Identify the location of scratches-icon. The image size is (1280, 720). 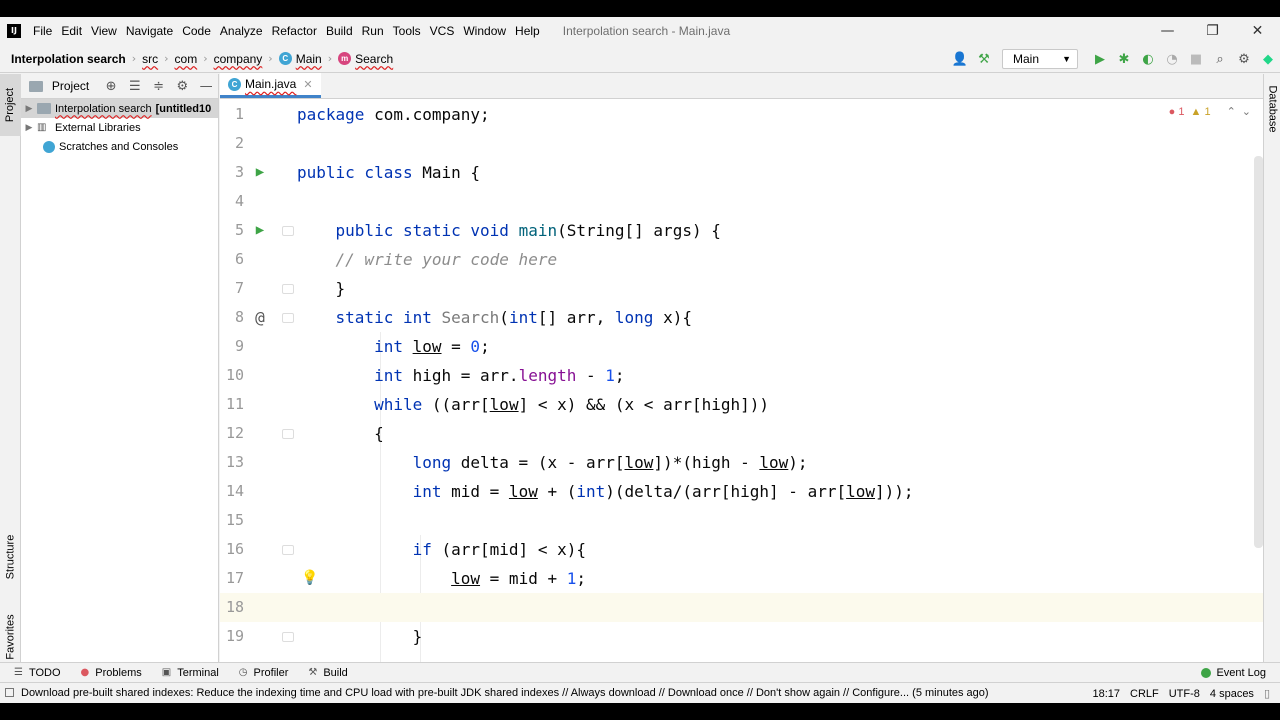
(49, 146).